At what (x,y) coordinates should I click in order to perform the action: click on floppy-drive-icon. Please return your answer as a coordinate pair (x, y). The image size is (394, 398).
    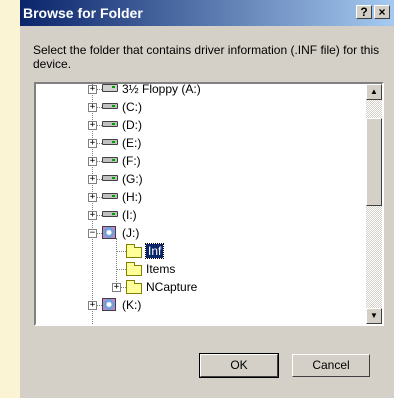
    Looking at the image, I should click on (110, 88).